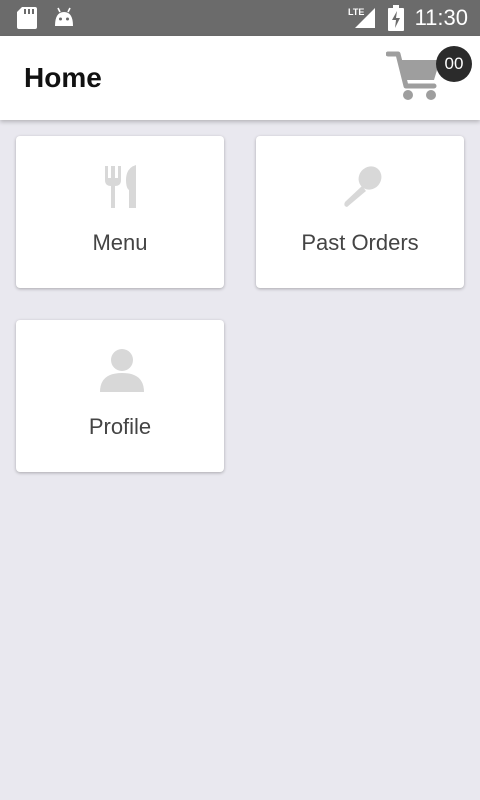  I want to click on shopping-cart-icon, so click(413, 75).